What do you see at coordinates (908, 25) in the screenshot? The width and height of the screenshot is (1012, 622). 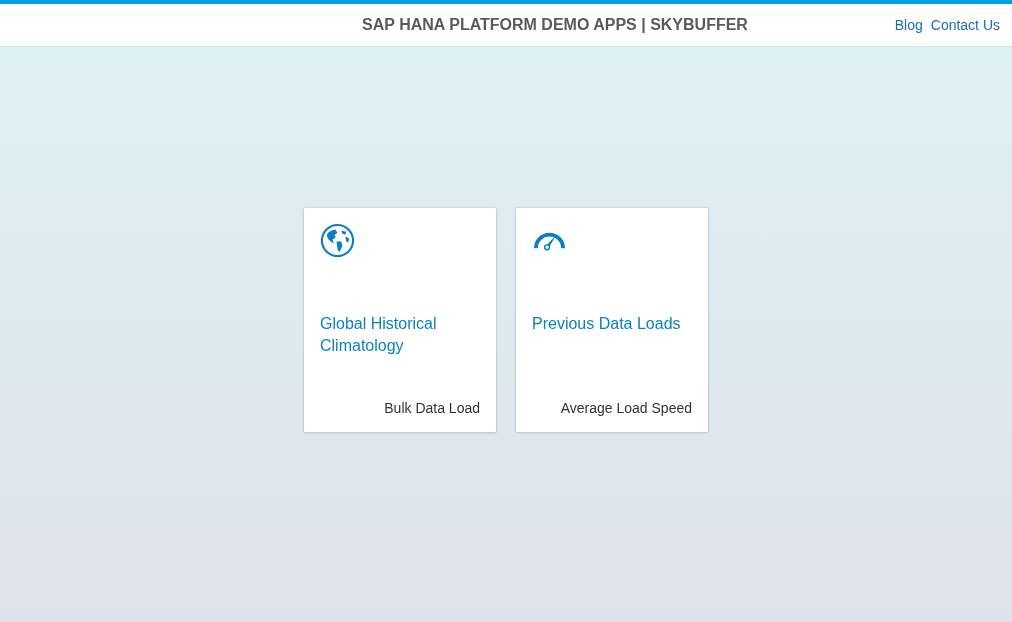 I see `nav-link: Blog` at bounding box center [908, 25].